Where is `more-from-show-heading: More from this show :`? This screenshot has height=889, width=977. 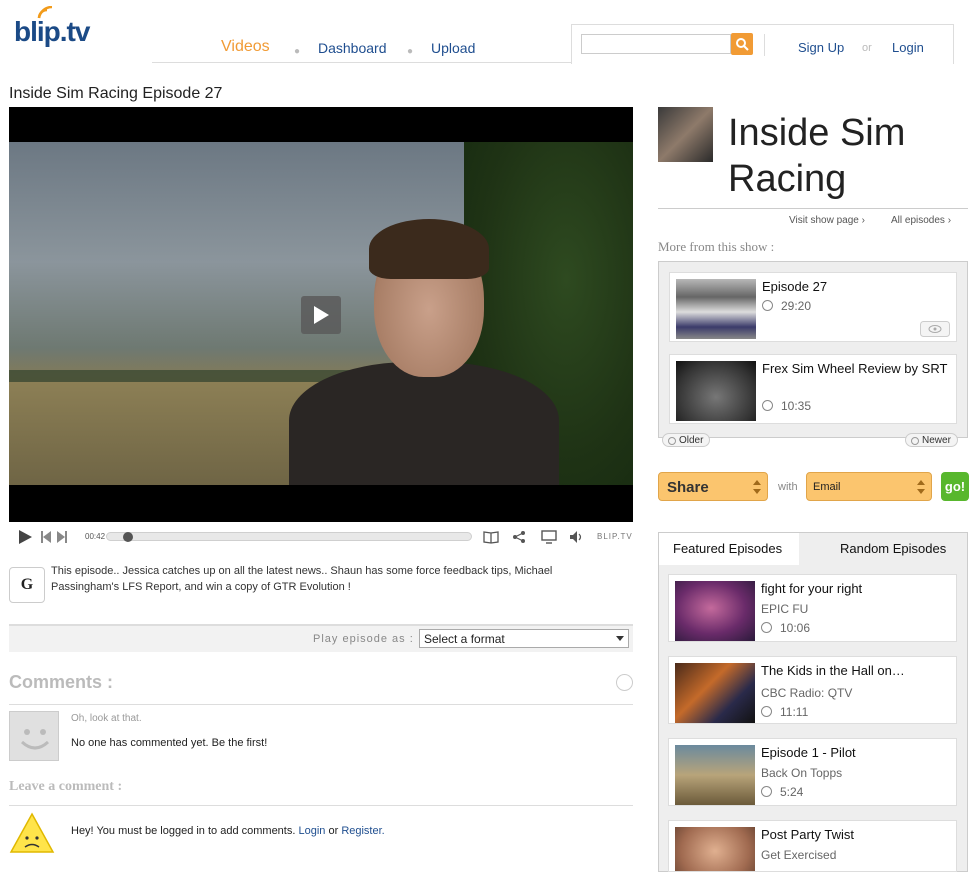 more-from-show-heading: More from this show : is located at coordinates (716, 246).